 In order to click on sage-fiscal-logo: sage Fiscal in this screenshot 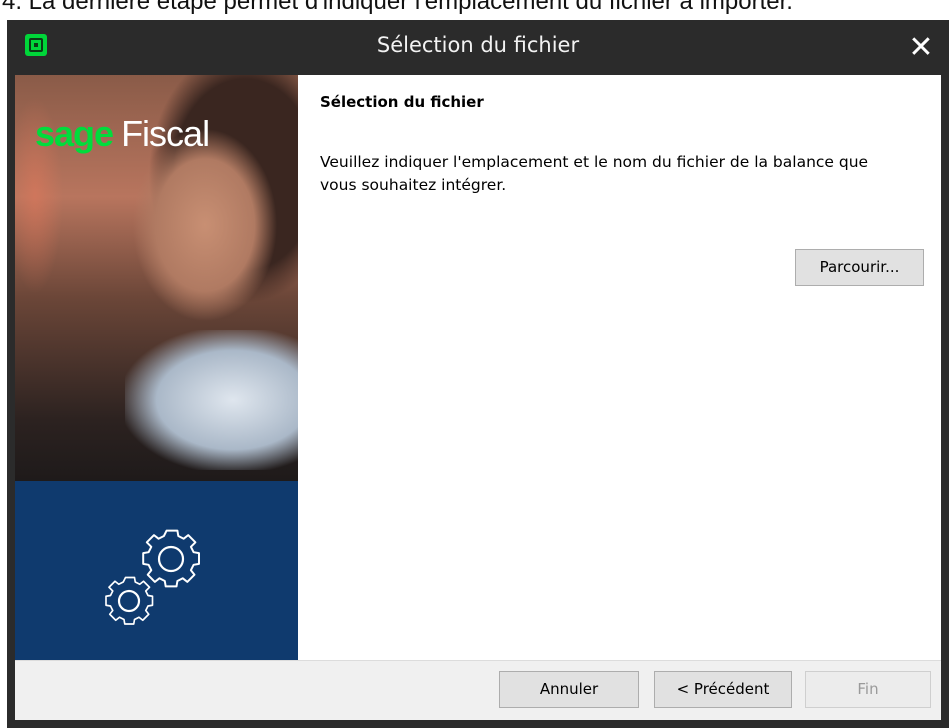, I will do `click(122, 134)`.